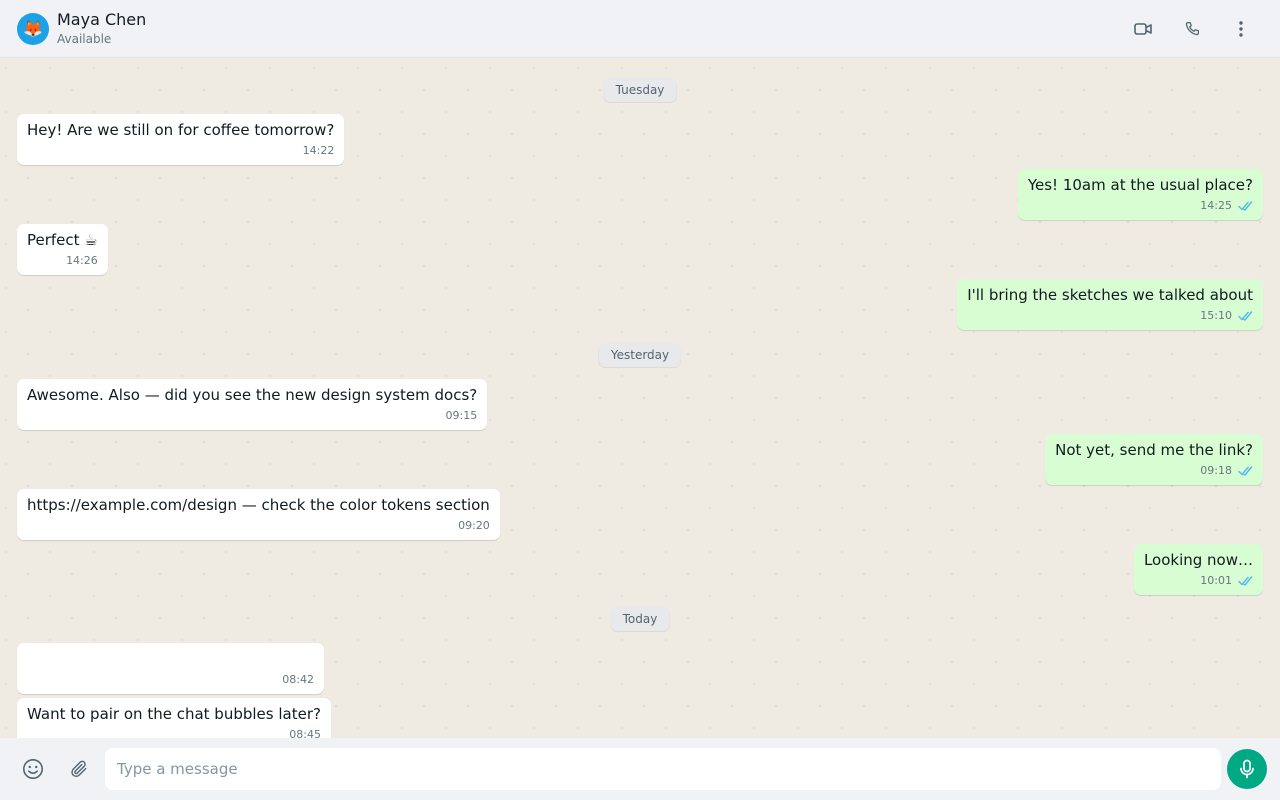 The height and width of the screenshot is (800, 1280). Describe the element at coordinates (305, 733) in the screenshot. I see `message-time: 08:45` at that location.